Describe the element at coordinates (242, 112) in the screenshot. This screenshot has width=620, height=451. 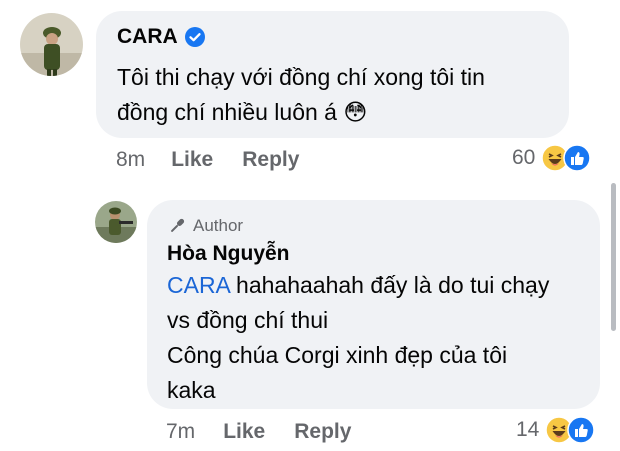
I see `comment-line: đồng chí nhiều luôn á 😳` at that location.